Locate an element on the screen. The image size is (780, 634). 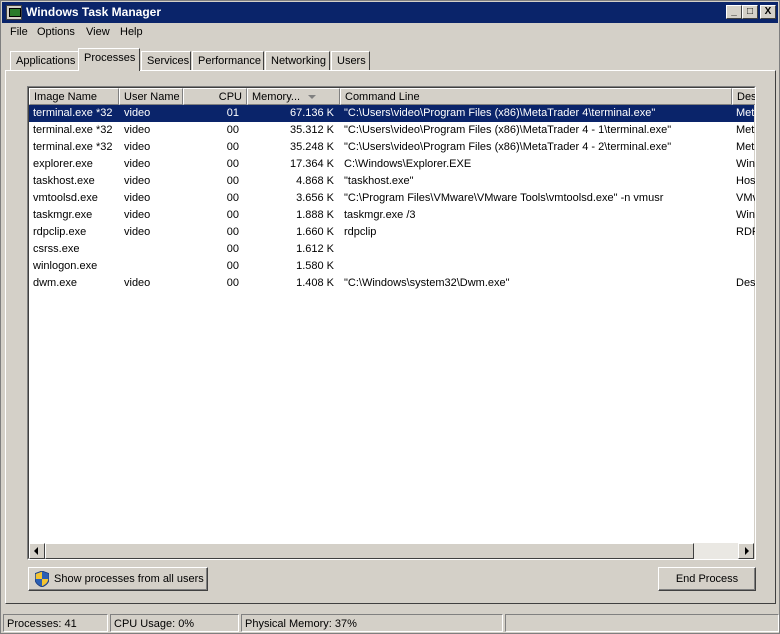
status-empty-pane is located at coordinates (642, 623).